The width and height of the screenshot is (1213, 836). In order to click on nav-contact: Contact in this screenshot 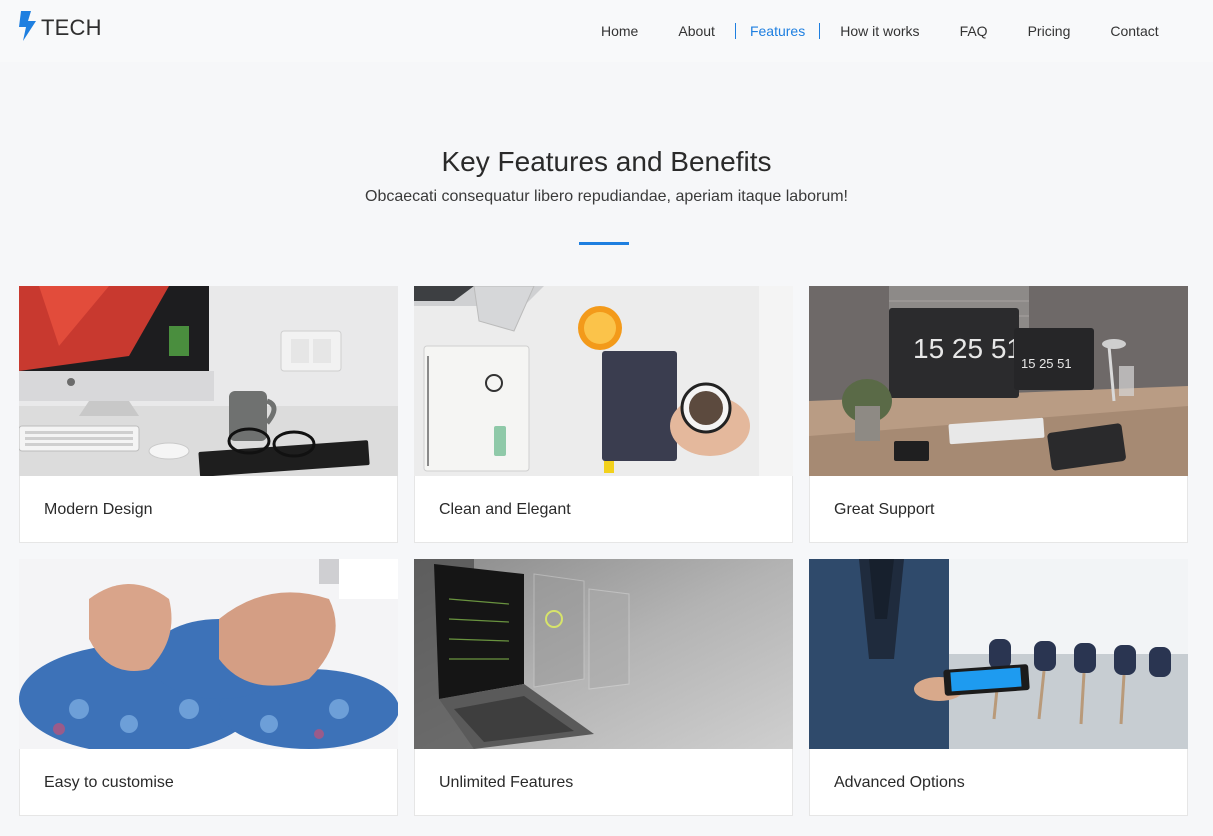, I will do `click(1134, 31)`.